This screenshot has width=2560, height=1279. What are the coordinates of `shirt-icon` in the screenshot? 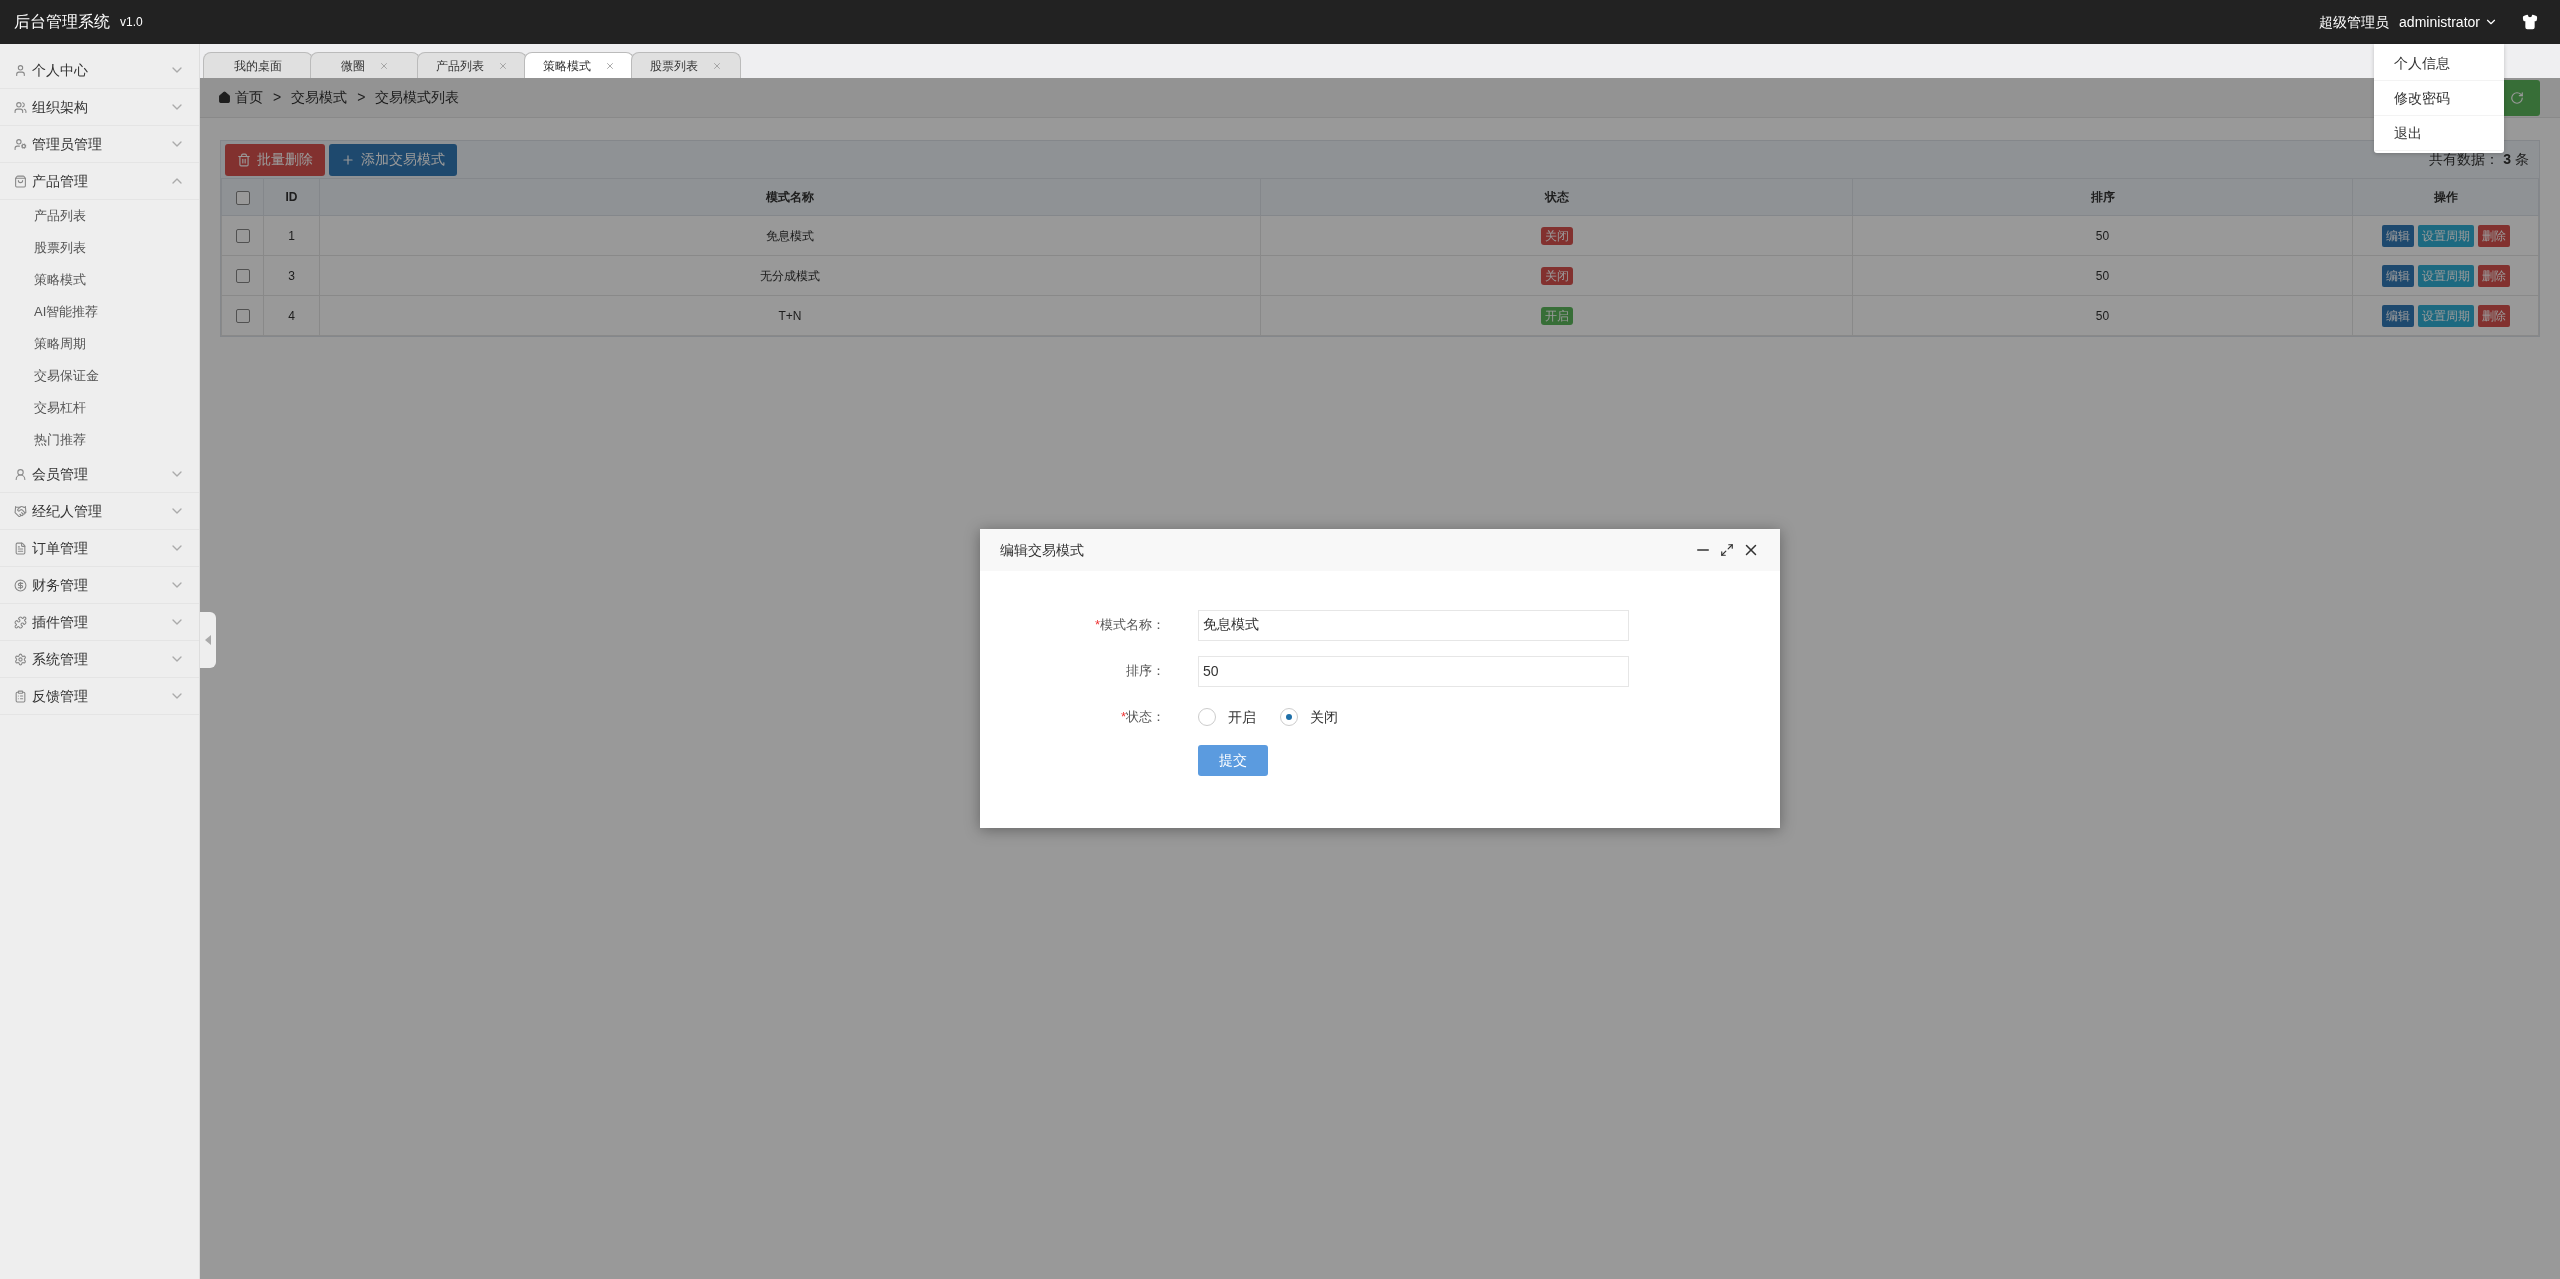 It's located at (2530, 22).